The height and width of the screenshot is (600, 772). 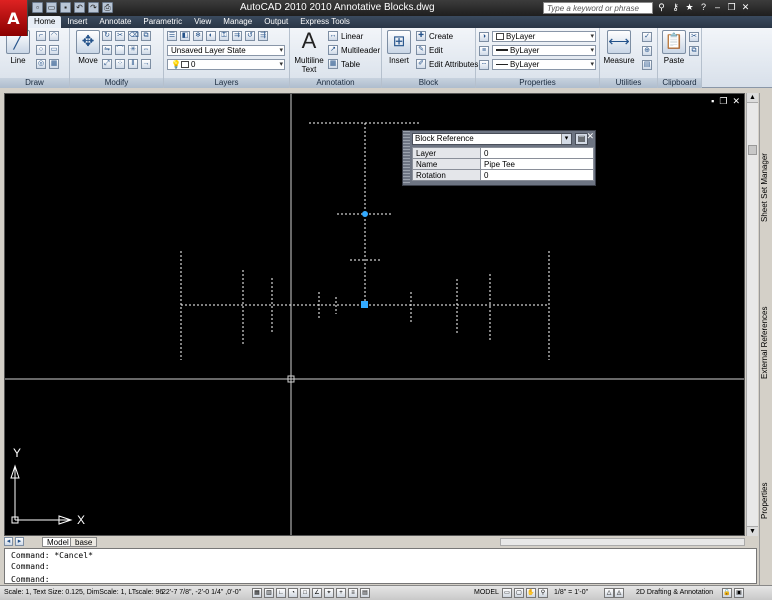 What do you see at coordinates (162, 22) in the screenshot?
I see `tab-parametric: Parametric` at bounding box center [162, 22].